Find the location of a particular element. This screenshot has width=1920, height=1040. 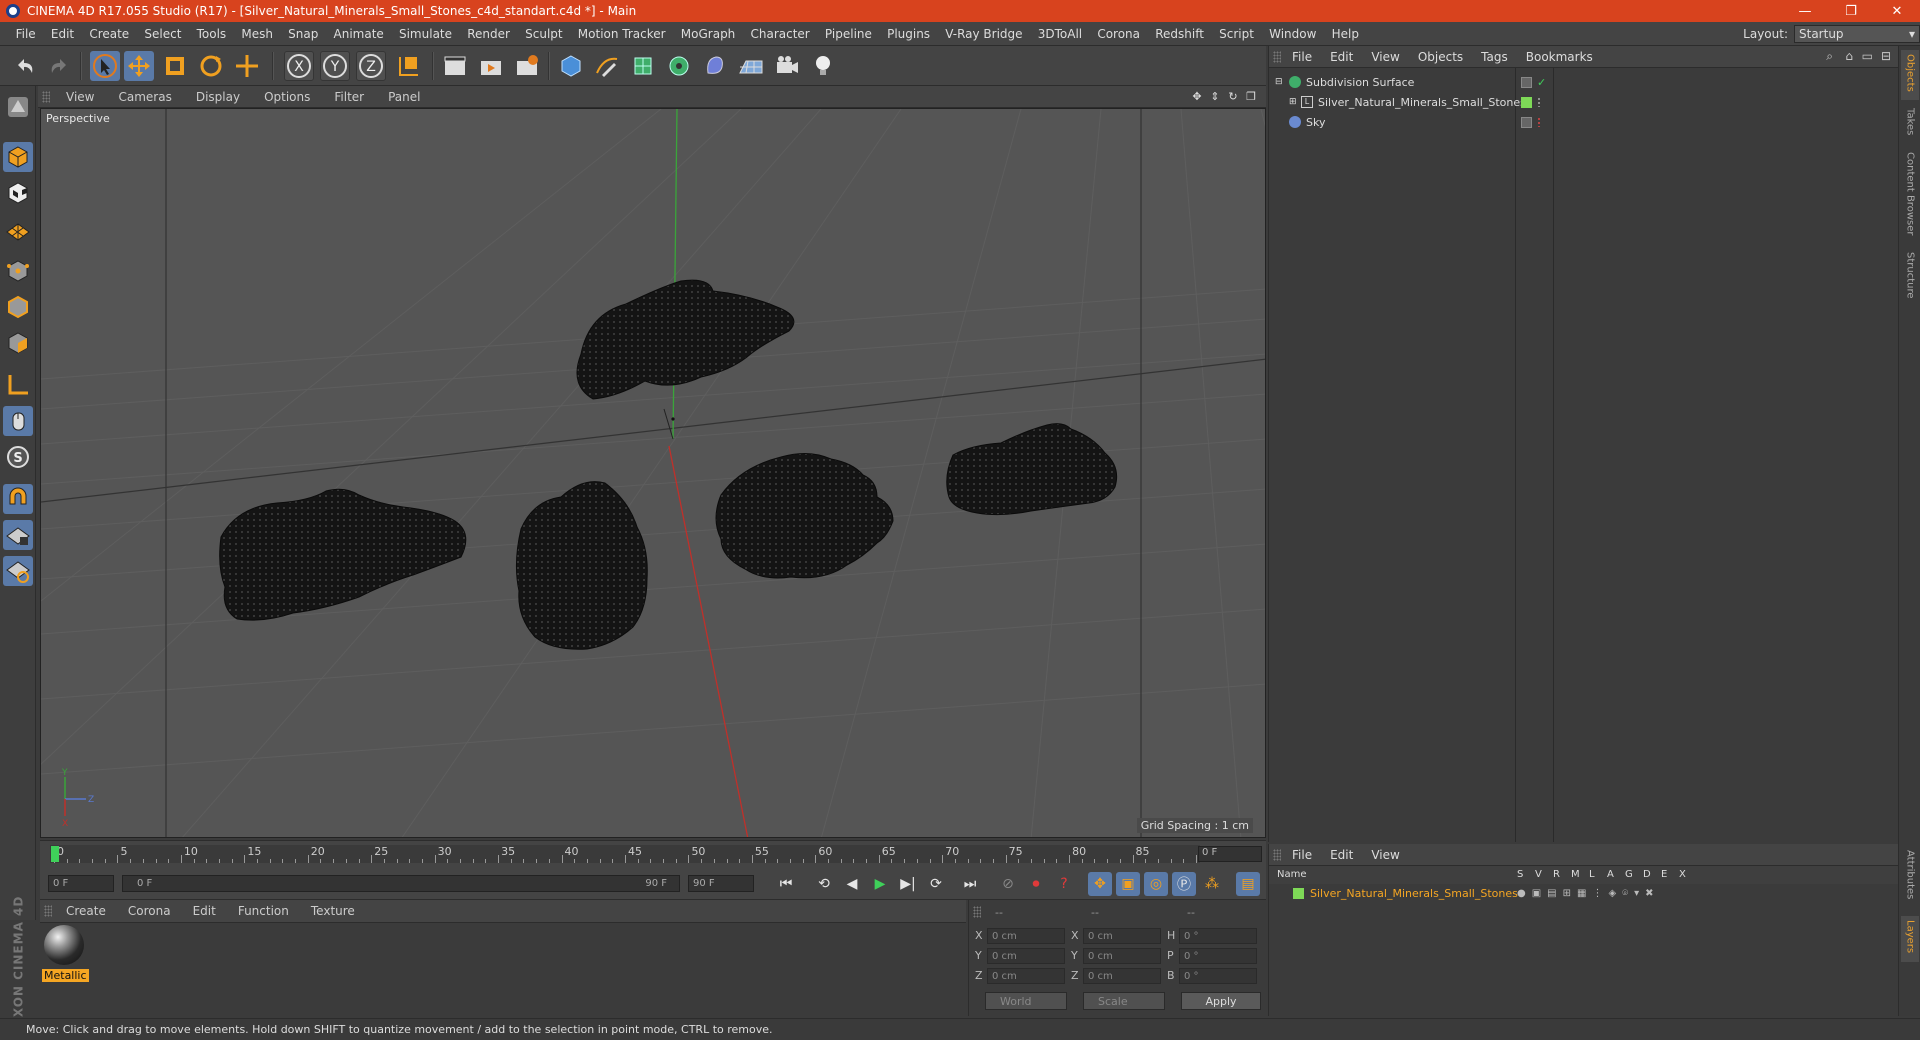

size-x-field: 0 cm is located at coordinates (1122, 936).